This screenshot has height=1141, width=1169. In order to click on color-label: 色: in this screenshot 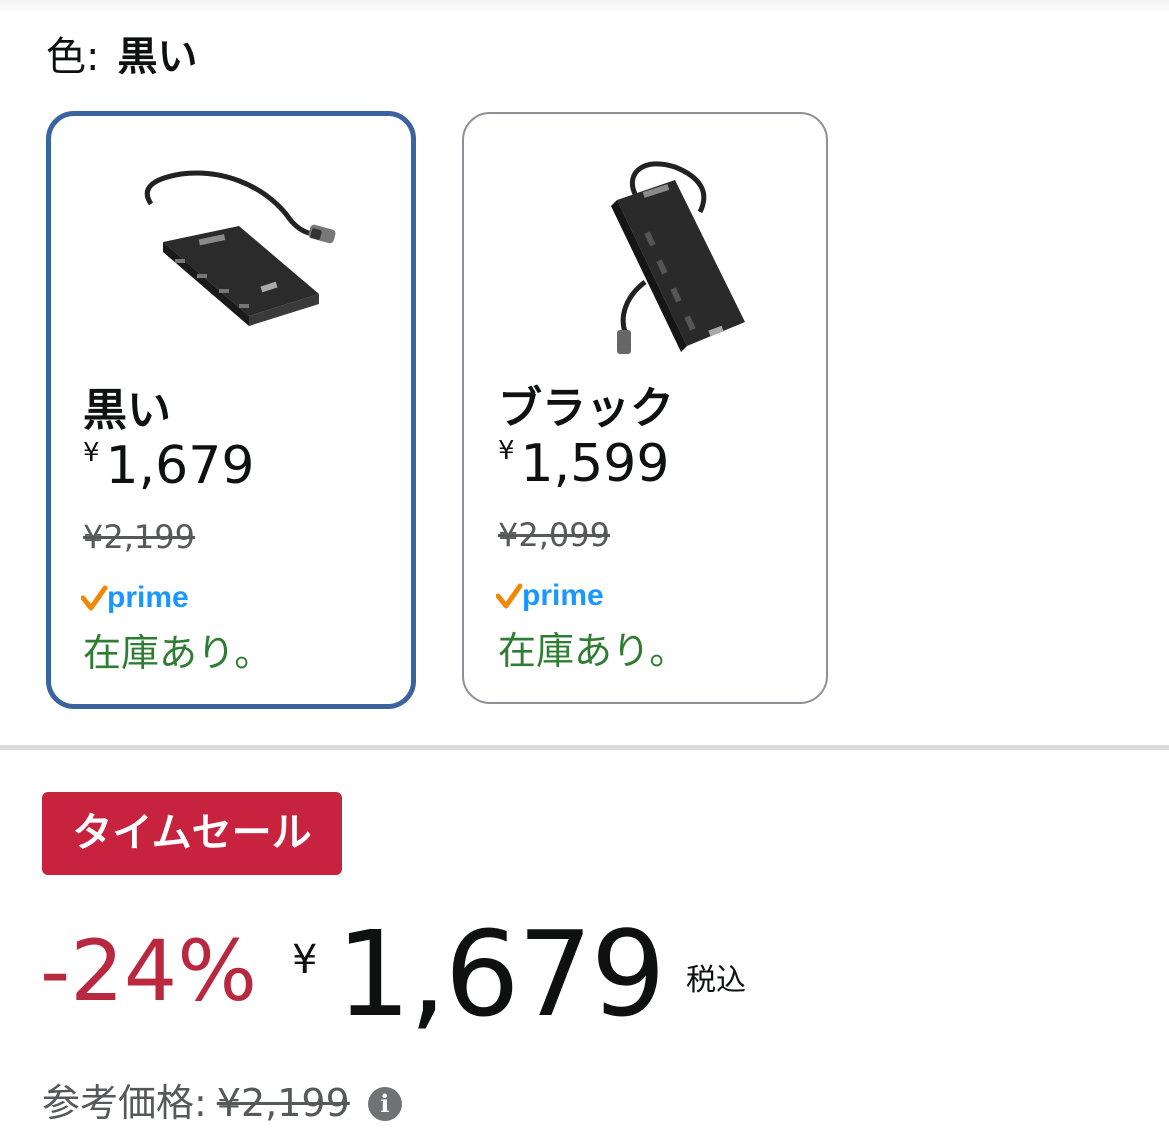, I will do `click(73, 57)`.